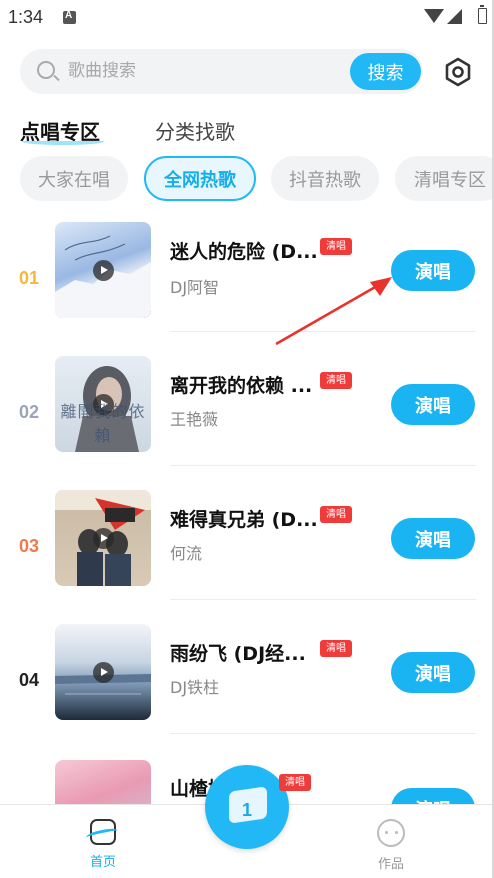 This screenshot has width=494, height=878. I want to click on chip-acapella-zone: 清唱专区, so click(444, 178).